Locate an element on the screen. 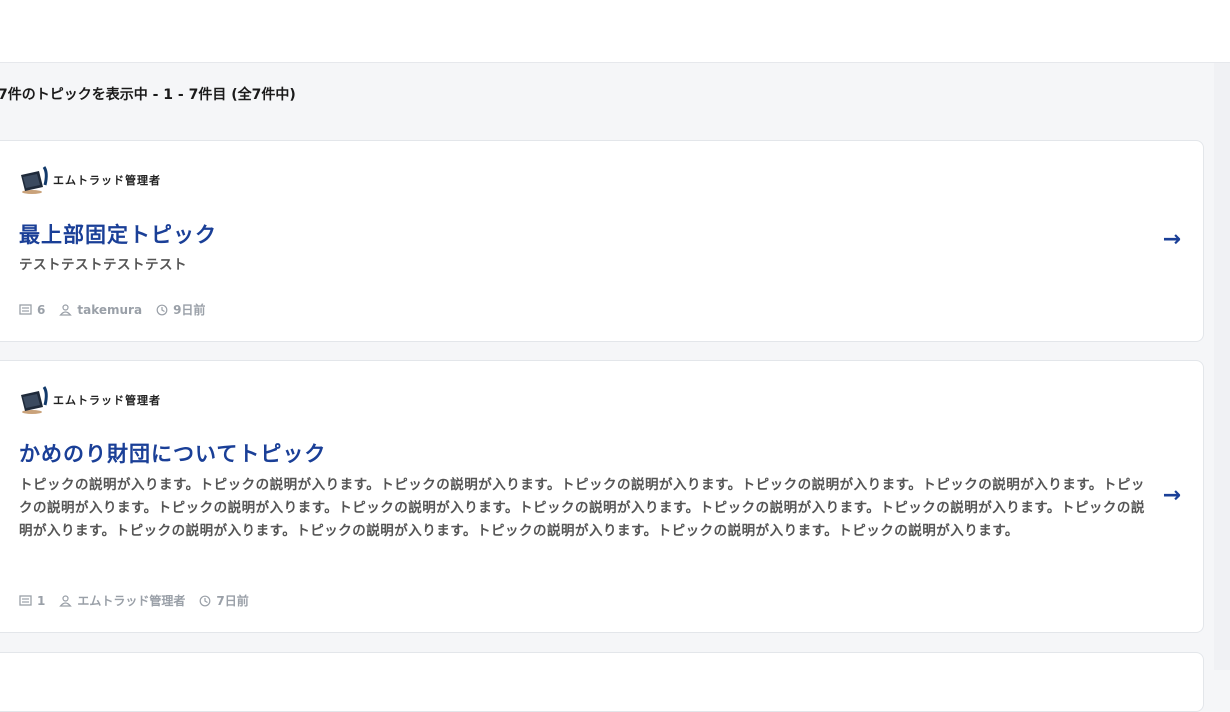 The image size is (1230, 712). topic-user: takemura is located at coordinates (100, 310).